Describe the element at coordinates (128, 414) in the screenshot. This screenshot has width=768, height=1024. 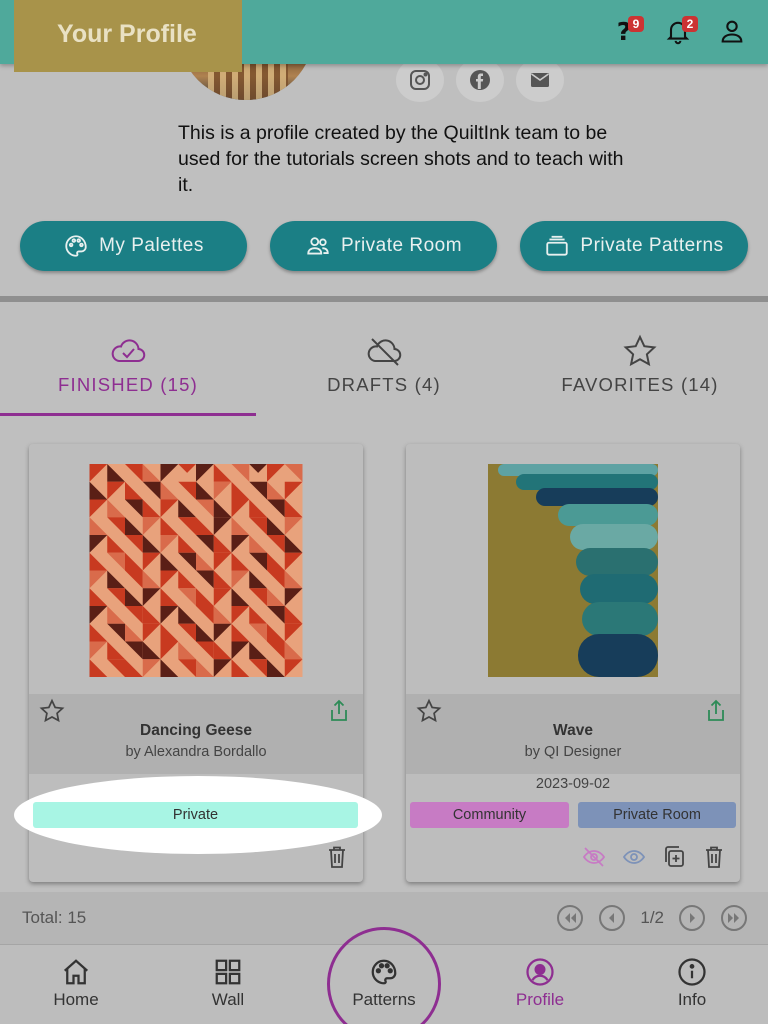
I see `active-tab-indicator` at that location.